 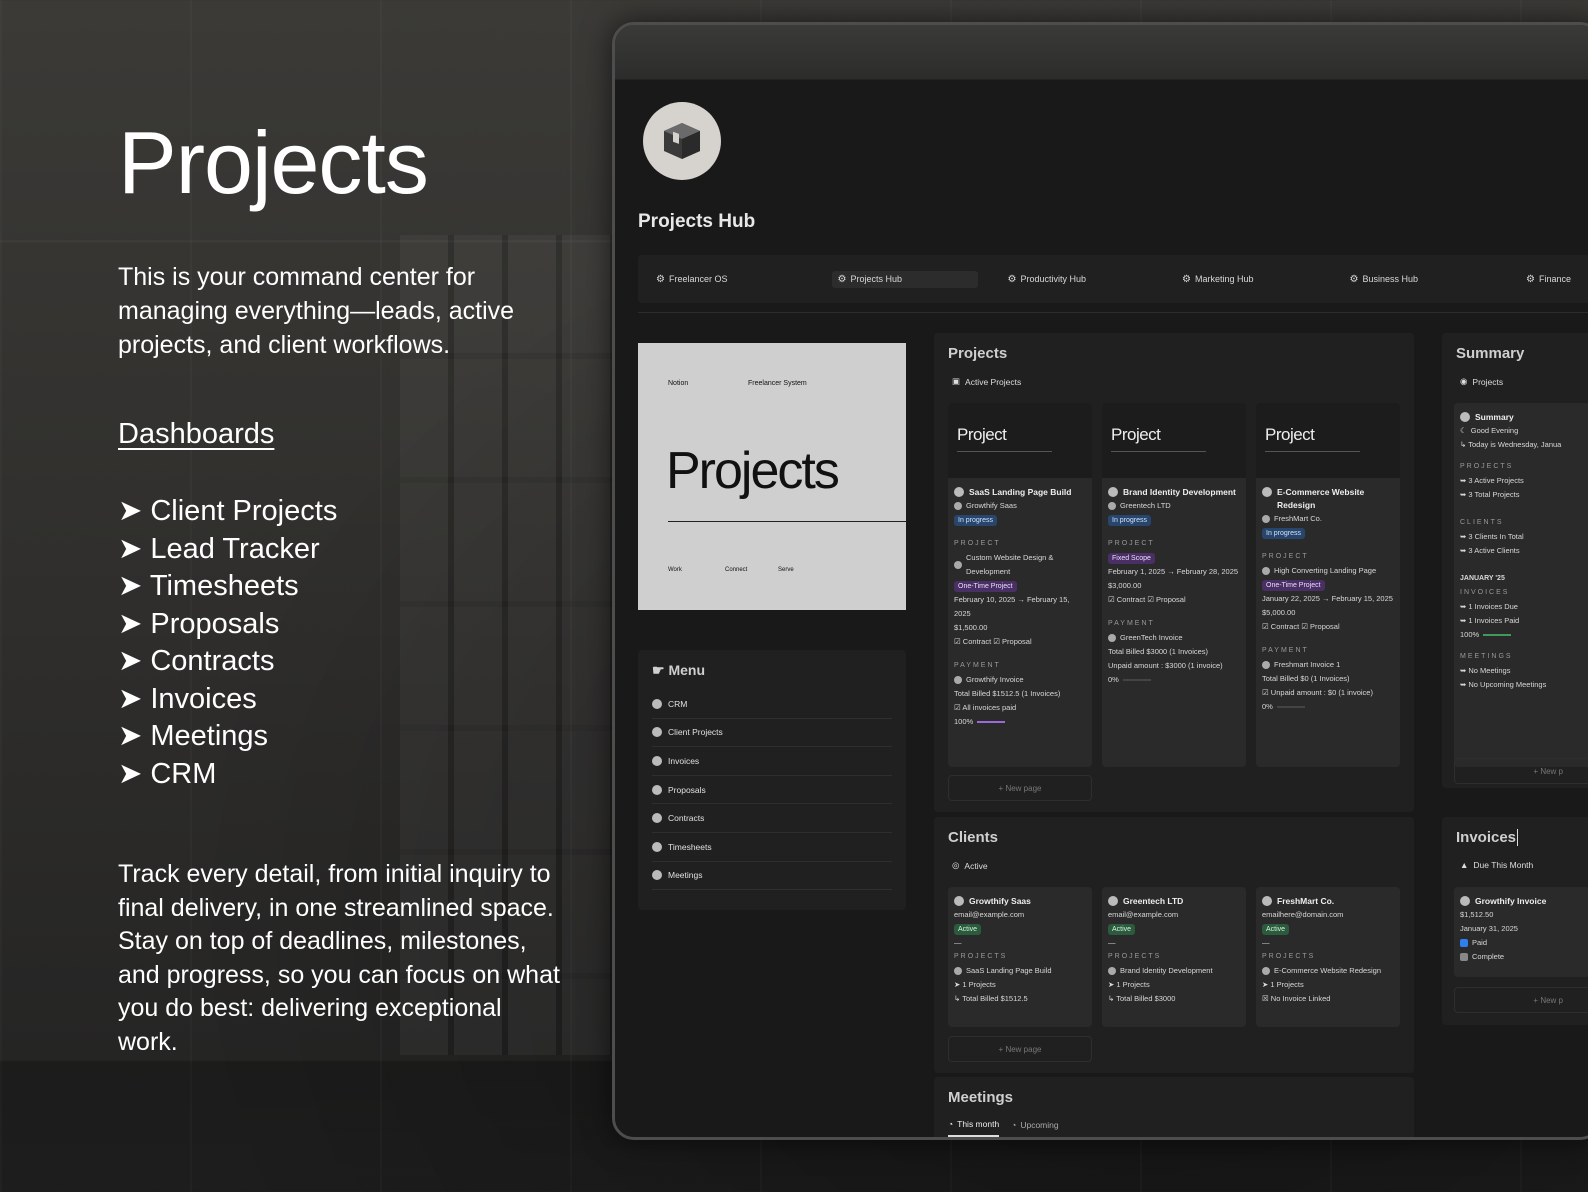 What do you see at coordinates (1003, 1128) in the screenshot?
I see `meetings-tabs: ◔ This month ◔ Upcoming` at bounding box center [1003, 1128].